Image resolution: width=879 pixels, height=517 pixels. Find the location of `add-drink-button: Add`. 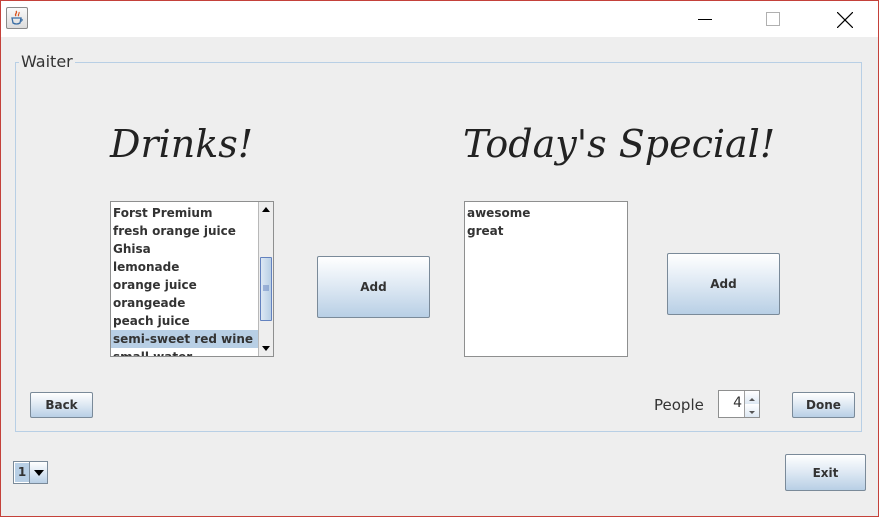

add-drink-button: Add is located at coordinates (373, 287).